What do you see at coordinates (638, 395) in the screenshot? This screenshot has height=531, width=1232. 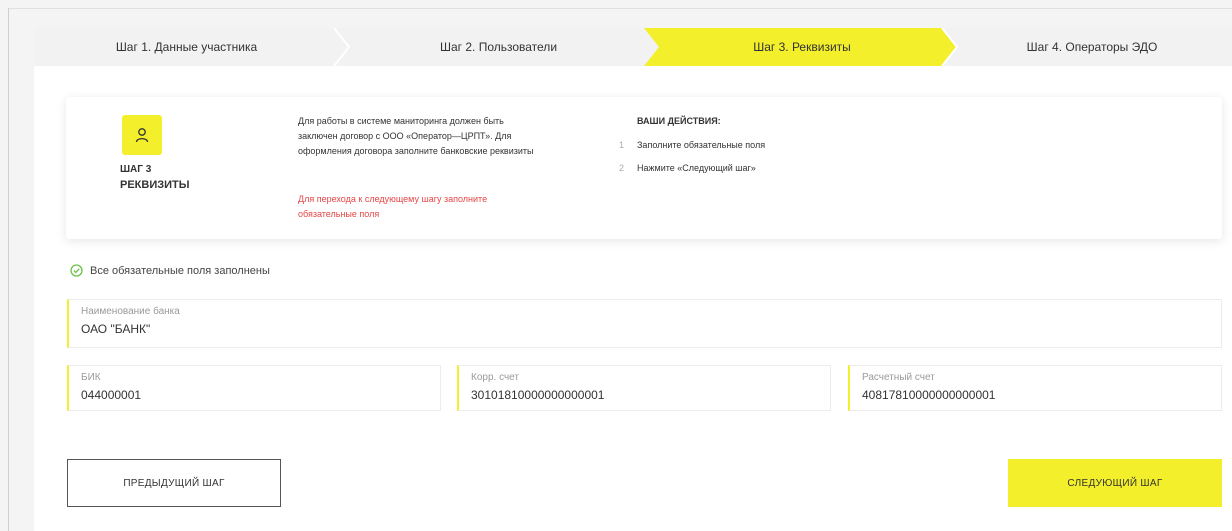 I see `corr-account-input` at bounding box center [638, 395].